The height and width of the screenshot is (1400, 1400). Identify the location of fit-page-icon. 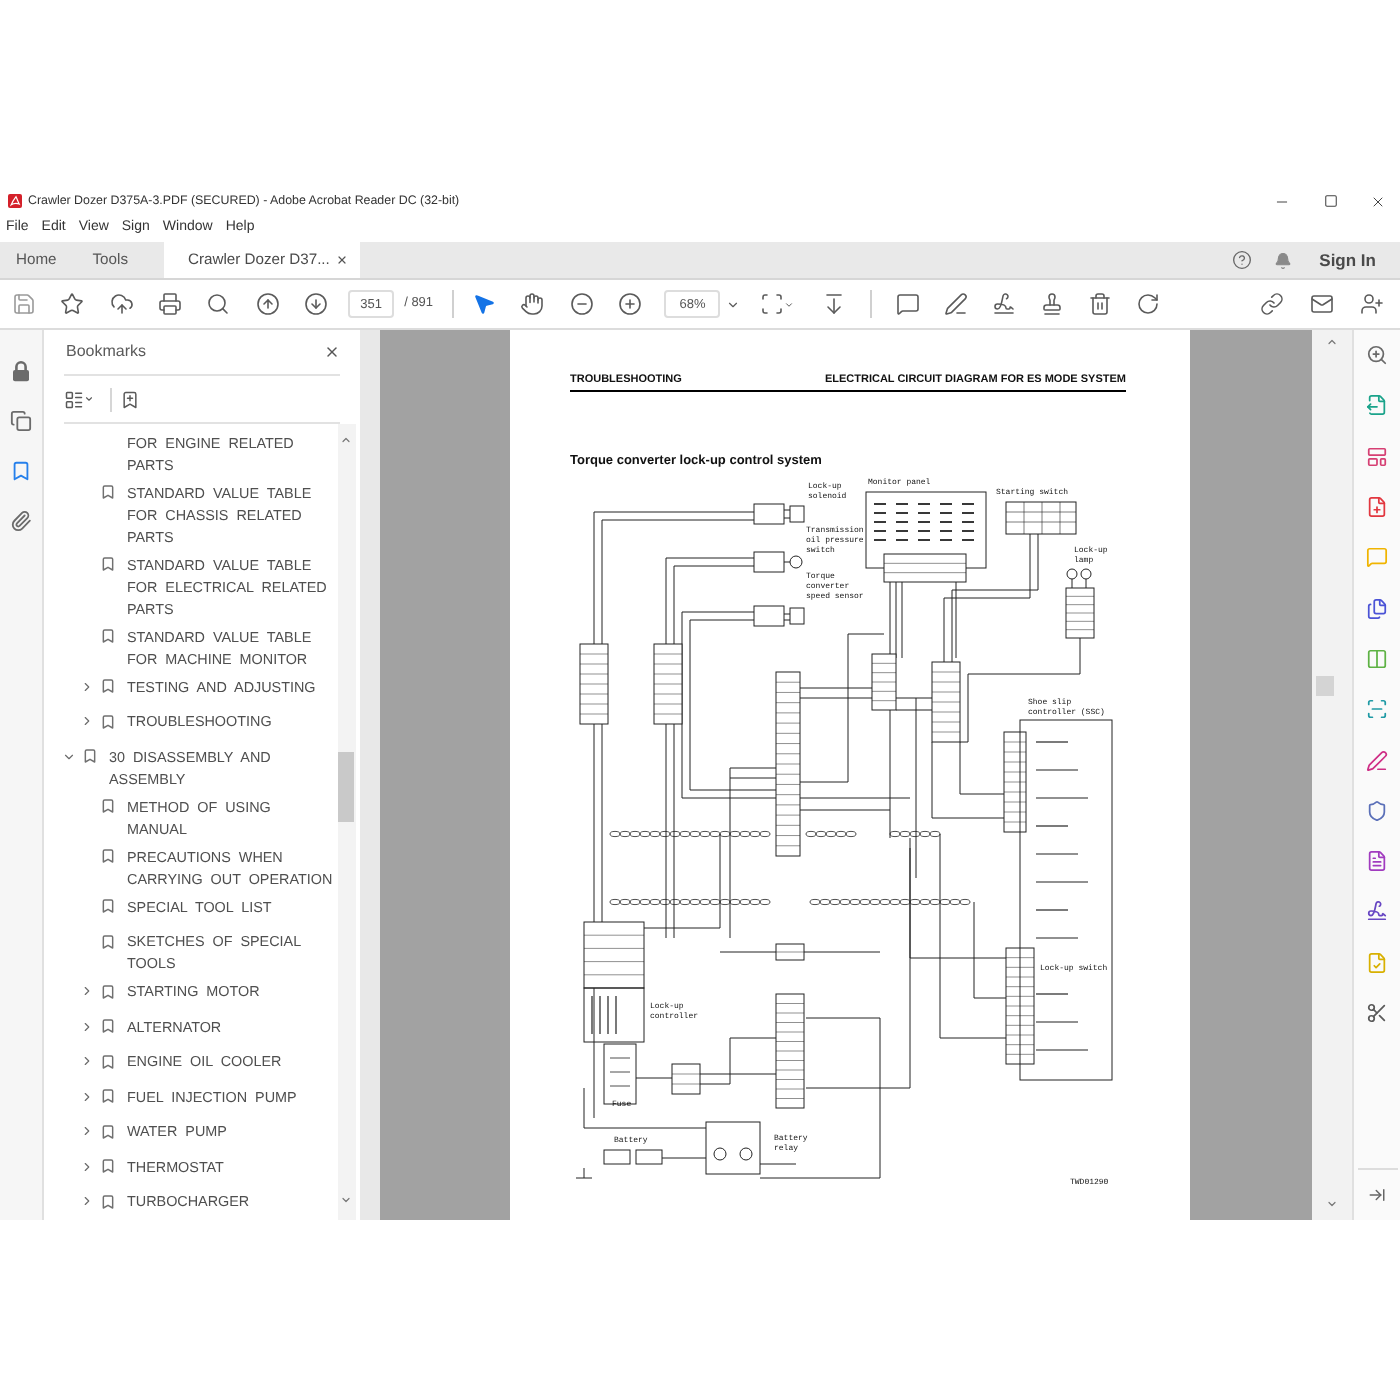
(772, 304).